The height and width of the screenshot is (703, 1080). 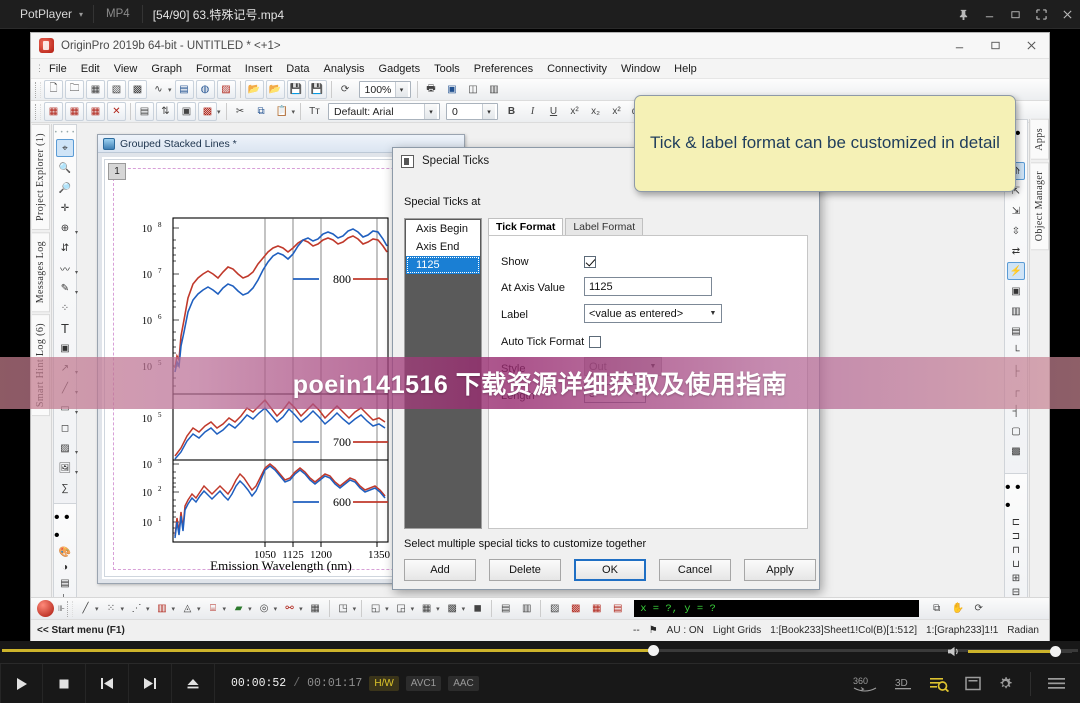 What do you see at coordinates (78, 630) in the screenshot?
I see `start-menu-label: << Start menu (F1)` at bounding box center [78, 630].